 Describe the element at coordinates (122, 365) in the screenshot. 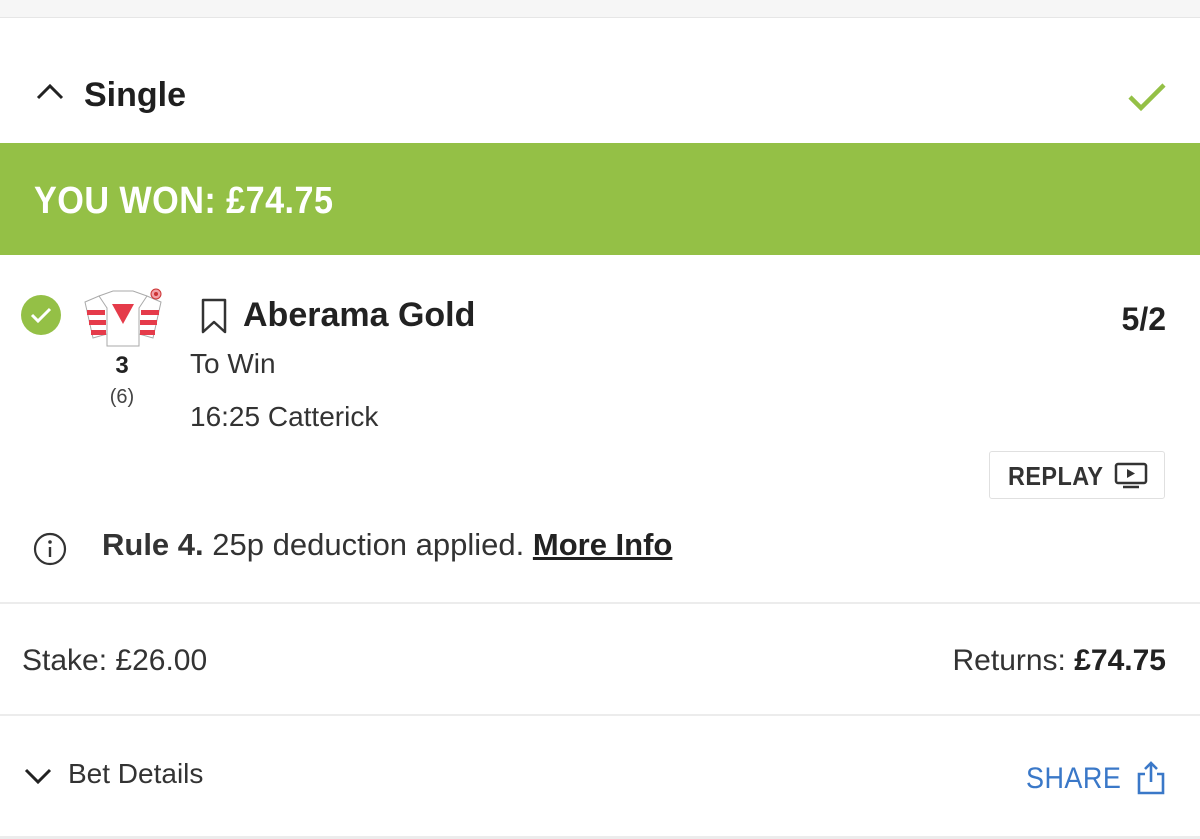

I see `runner-number: 3` at that location.